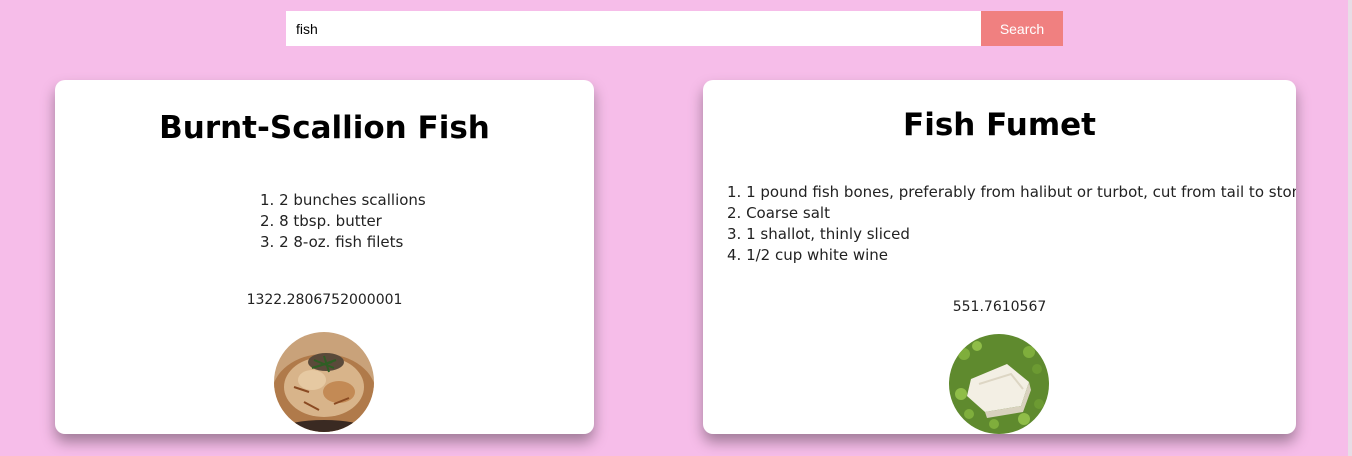  What do you see at coordinates (332, 242) in the screenshot?
I see `ingredient-item: 3. 2 8-oz. fish filets` at bounding box center [332, 242].